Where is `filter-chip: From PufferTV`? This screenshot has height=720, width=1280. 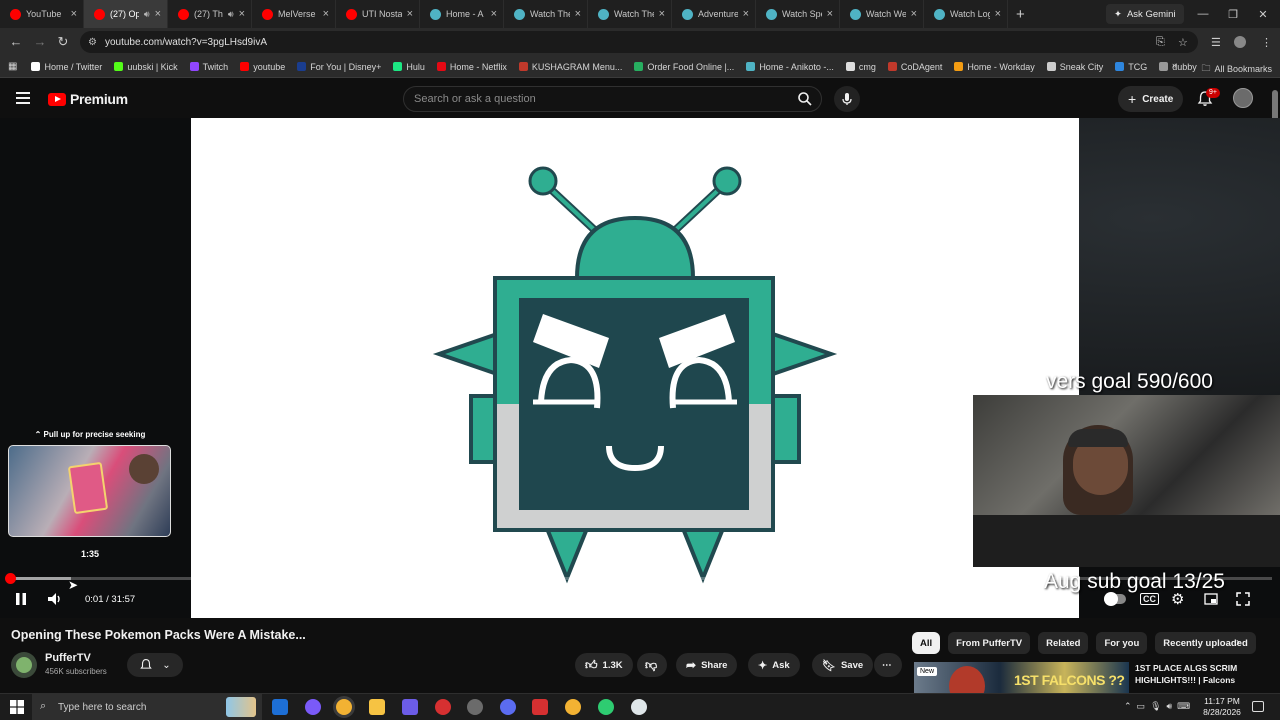
filter-chip: From PufferTV is located at coordinates (989, 643).